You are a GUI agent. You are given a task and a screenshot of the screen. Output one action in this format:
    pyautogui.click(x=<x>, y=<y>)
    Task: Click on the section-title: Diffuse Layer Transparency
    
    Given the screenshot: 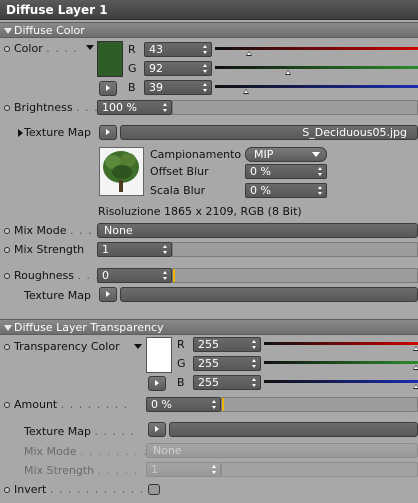 What is the action you would take?
    pyautogui.click(x=89, y=327)
    